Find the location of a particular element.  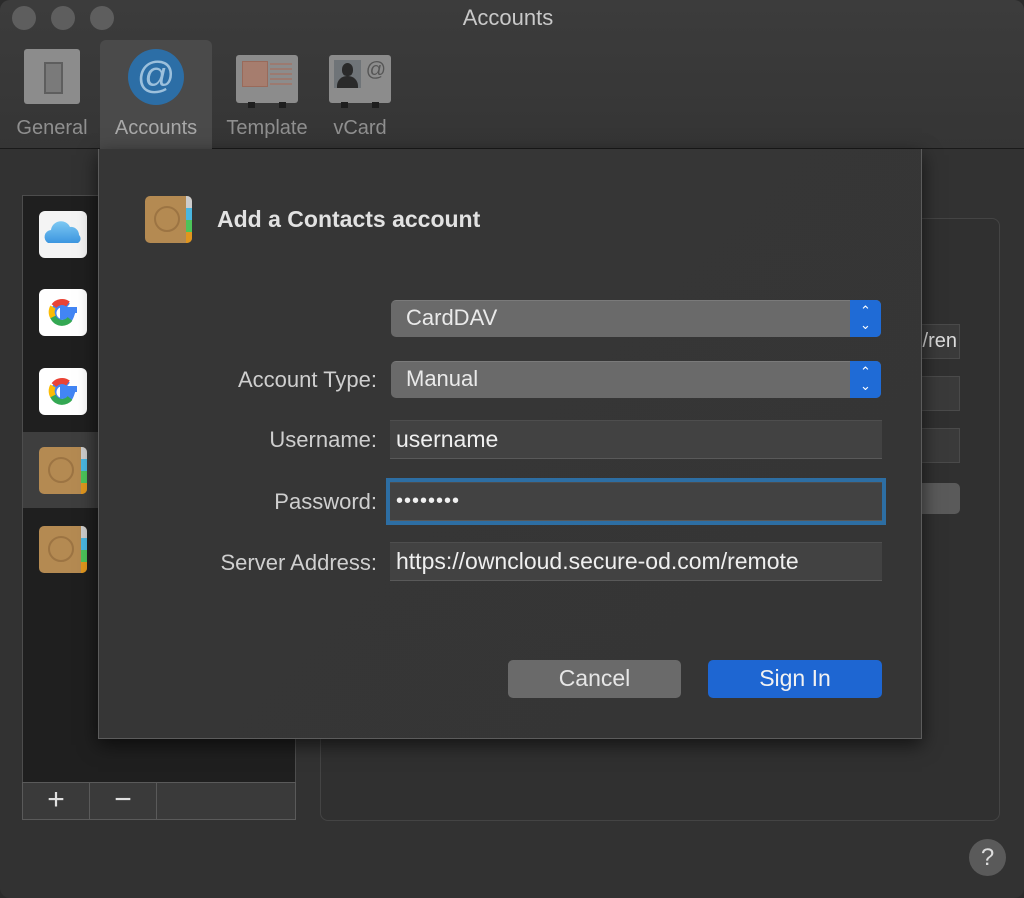

server-address-value: https://owncloud.secure-od.com/remote is located at coordinates (597, 561).